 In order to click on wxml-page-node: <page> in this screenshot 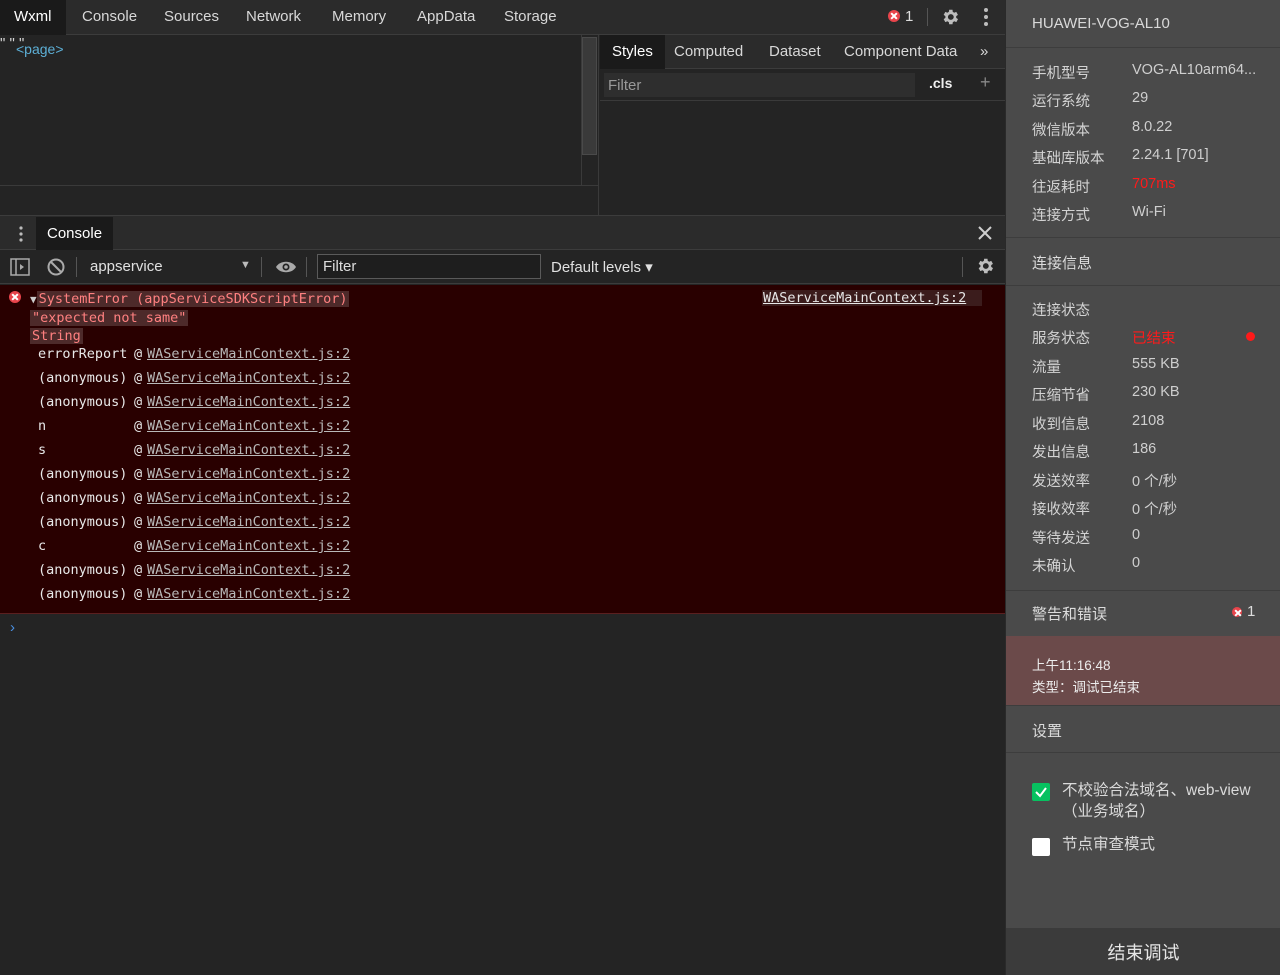, I will do `click(40, 49)`.